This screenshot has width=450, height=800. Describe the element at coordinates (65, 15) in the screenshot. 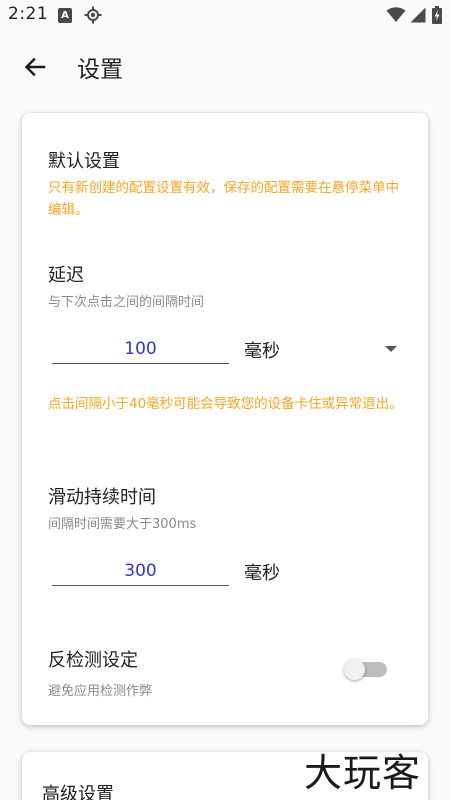

I see `notification-a-icon: A` at that location.